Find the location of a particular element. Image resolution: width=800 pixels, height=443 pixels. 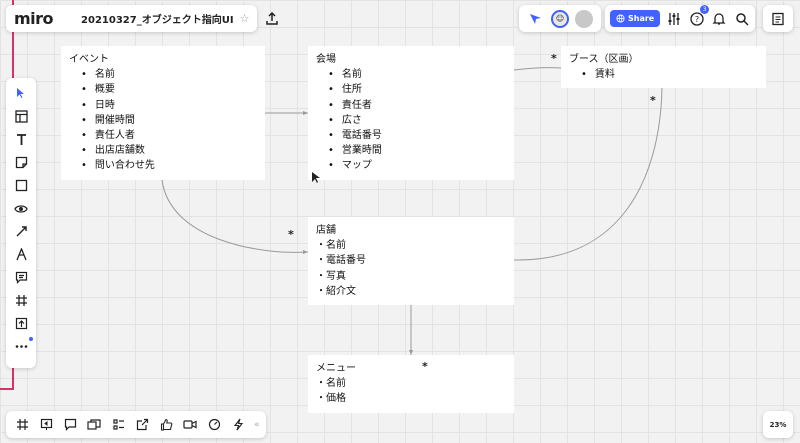

connector-line-icon is located at coordinates (21, 231).